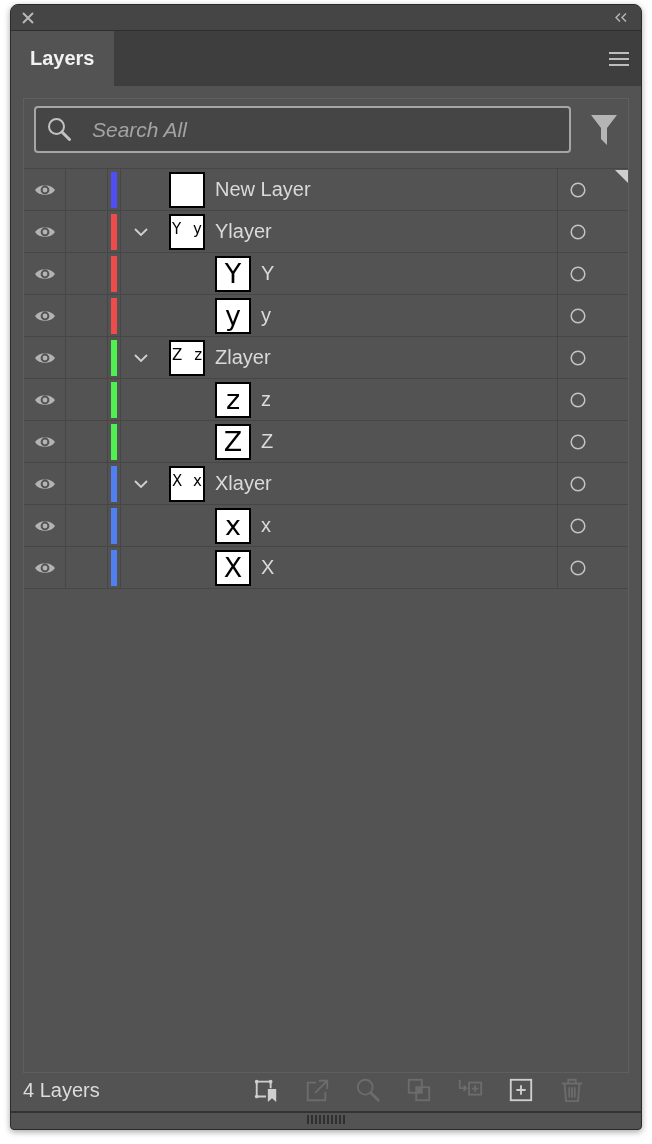 The width and height of the screenshot is (652, 1144). I want to click on layer-name: y, so click(266, 315).